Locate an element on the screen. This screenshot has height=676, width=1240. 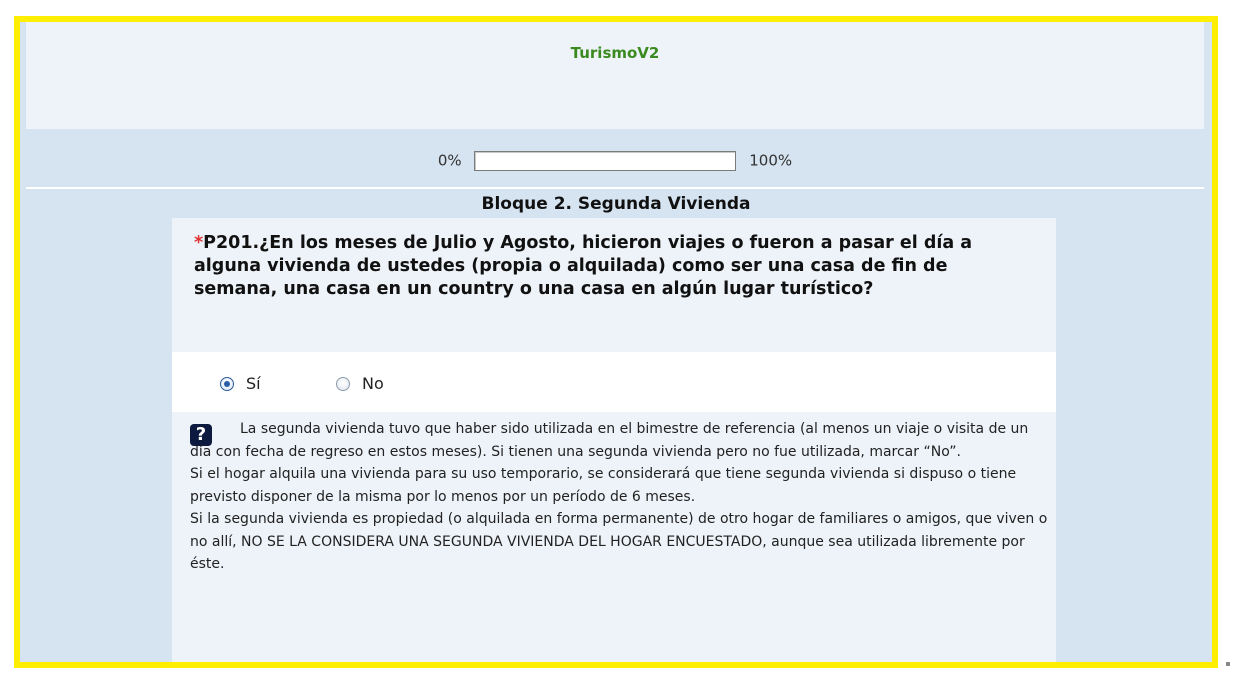
progress-bar is located at coordinates (605, 160).